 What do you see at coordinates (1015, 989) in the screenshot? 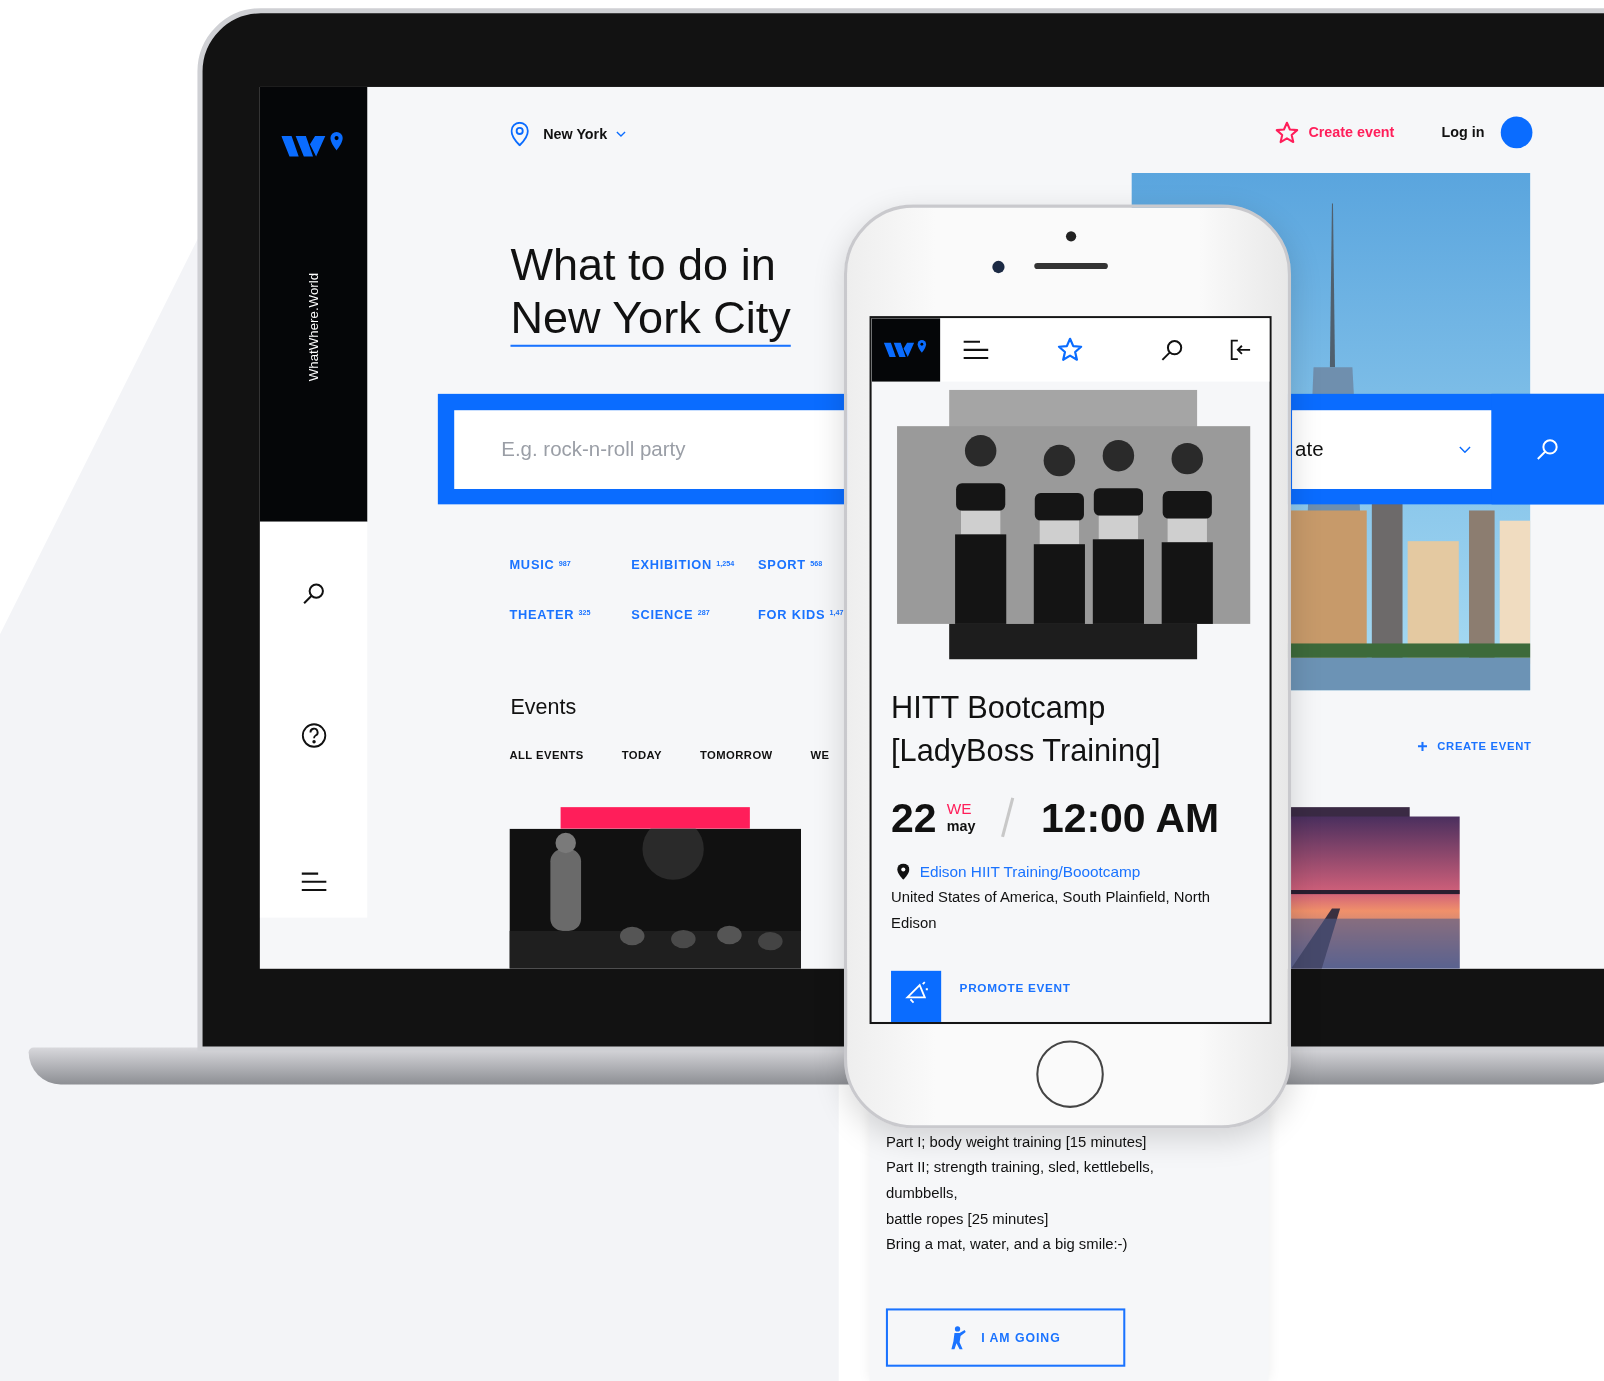
I see `promote-link: PROMOTE EVENT` at bounding box center [1015, 989].